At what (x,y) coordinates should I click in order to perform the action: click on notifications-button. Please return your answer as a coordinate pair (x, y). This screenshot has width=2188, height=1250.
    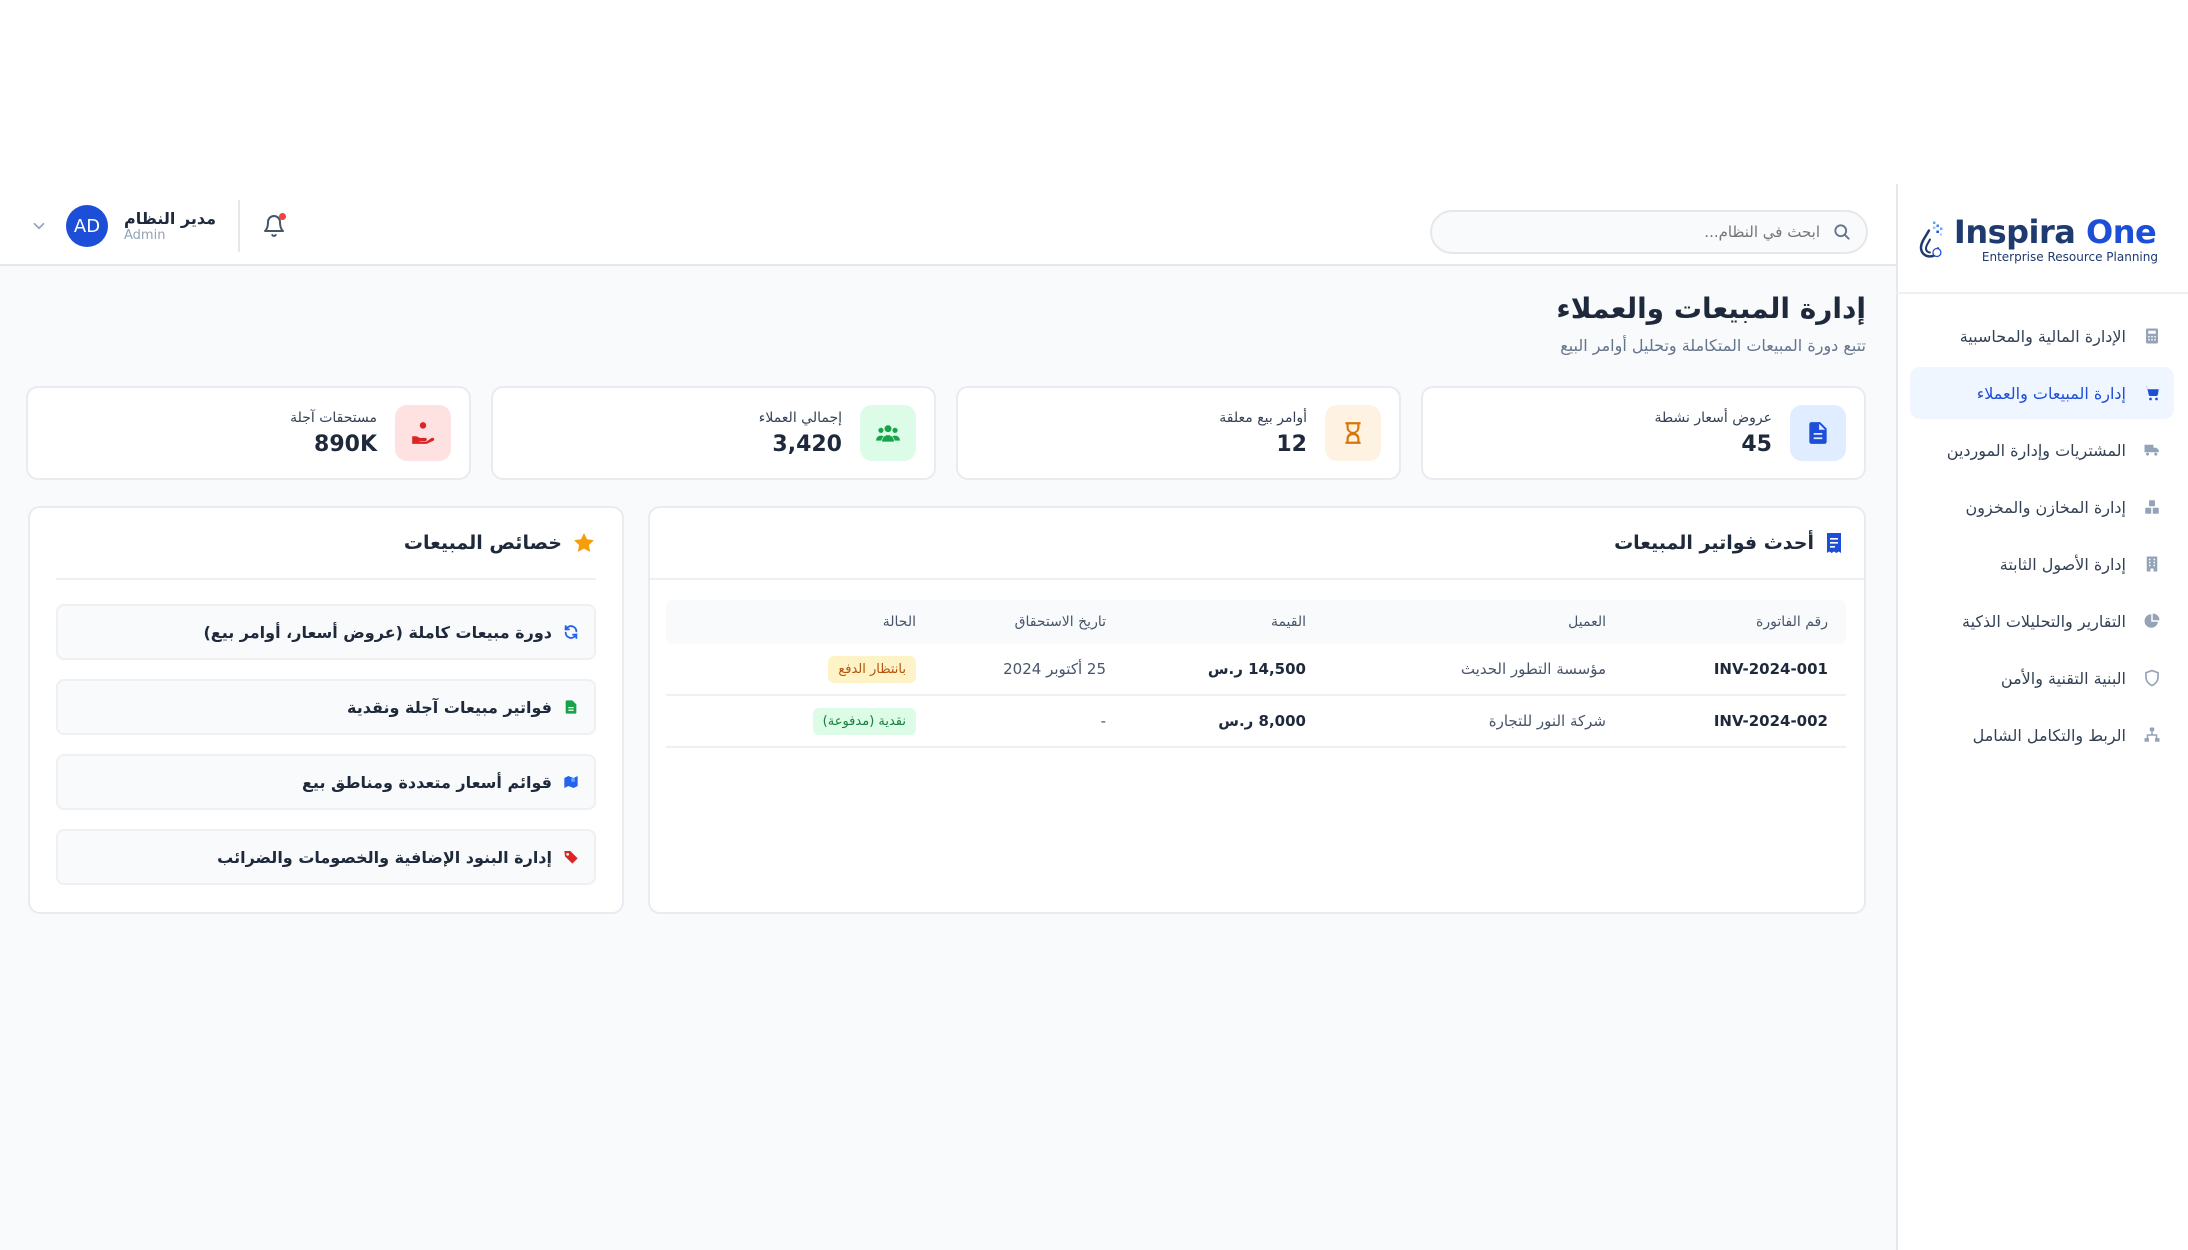
    Looking at the image, I should click on (274, 226).